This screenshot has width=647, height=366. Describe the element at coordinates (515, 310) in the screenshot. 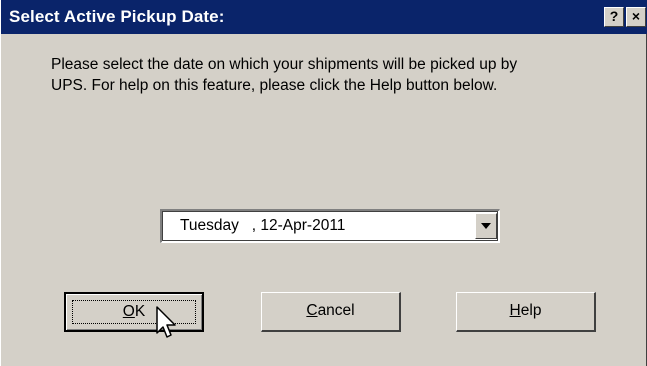

I see `help-mnemonic: H` at that location.